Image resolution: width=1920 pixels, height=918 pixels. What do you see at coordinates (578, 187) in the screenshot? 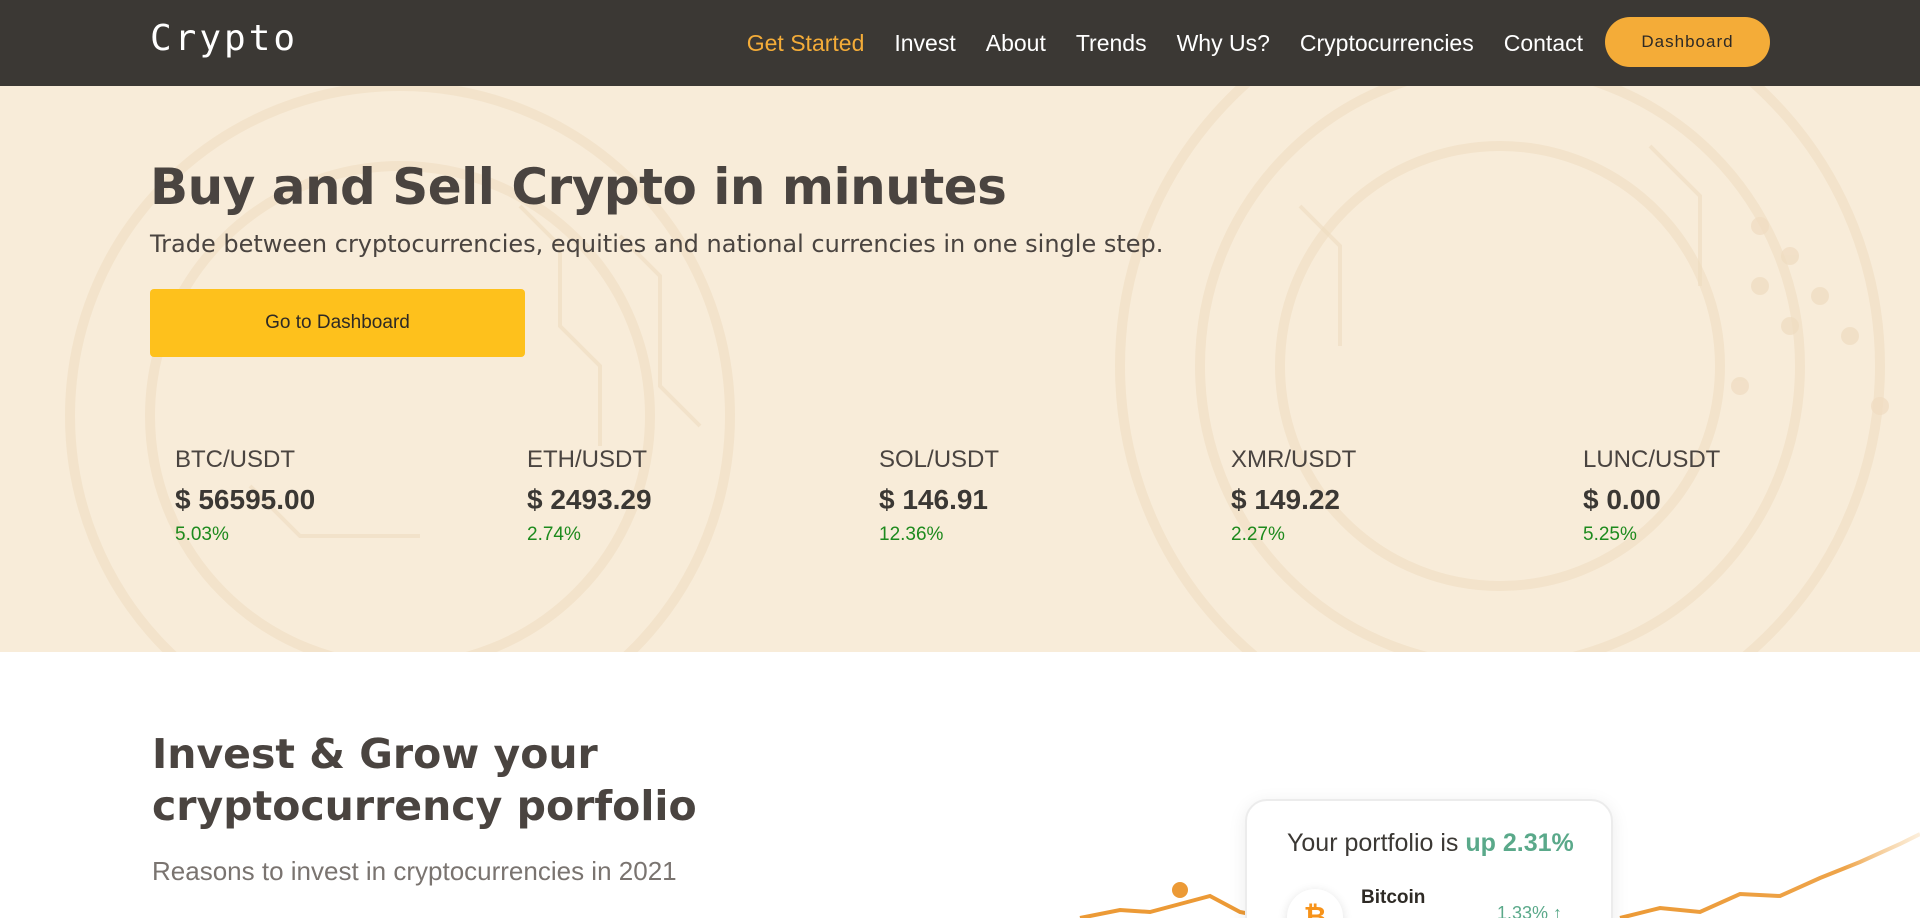
I see `hero-title: Buy and Sell Crypto in minutes` at bounding box center [578, 187].